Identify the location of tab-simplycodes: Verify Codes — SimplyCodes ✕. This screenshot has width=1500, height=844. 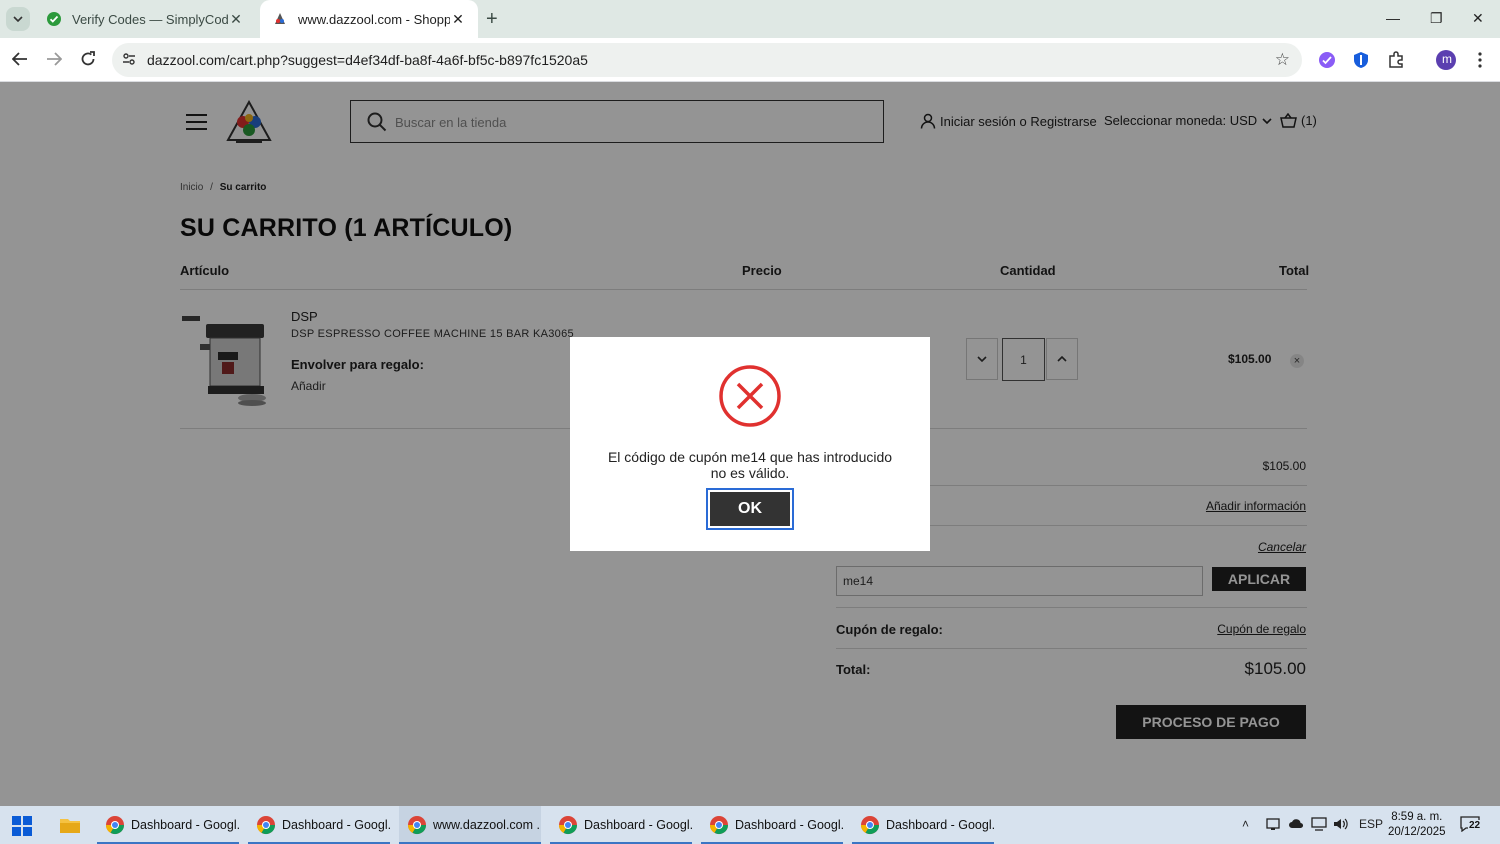
(145, 19).